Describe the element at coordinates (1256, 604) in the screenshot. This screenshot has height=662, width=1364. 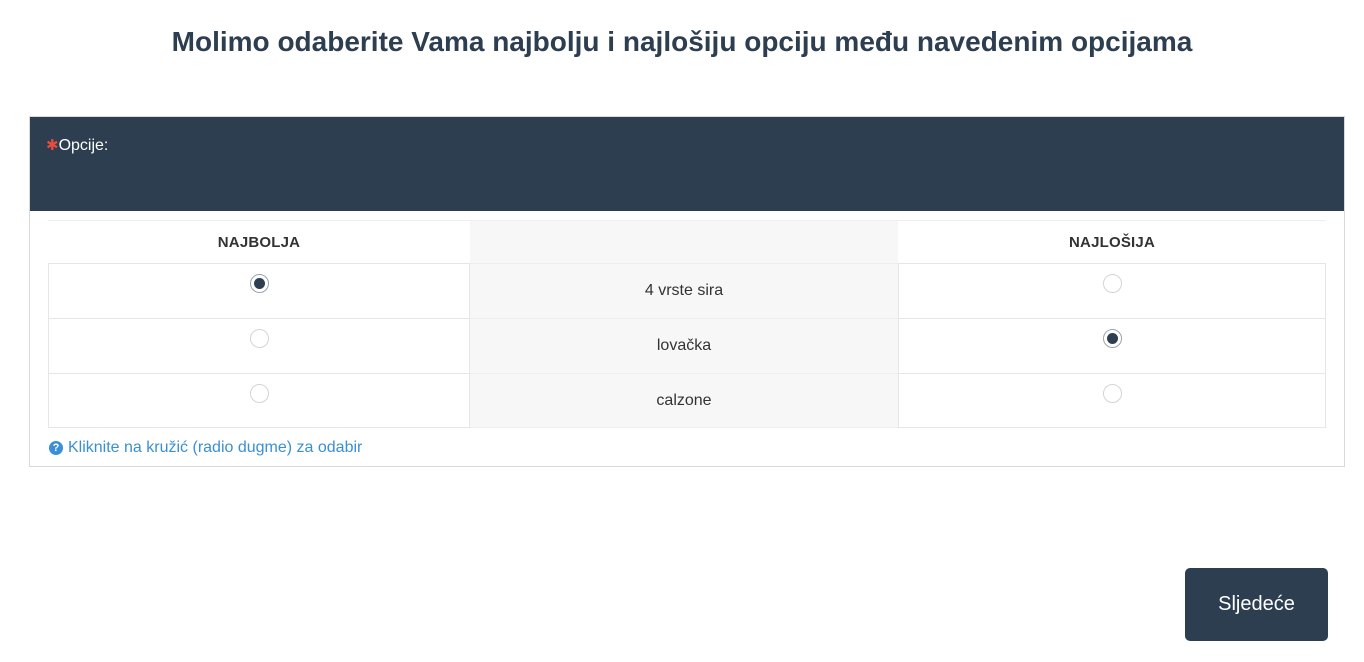
I see `next-button: Sljedeće` at that location.